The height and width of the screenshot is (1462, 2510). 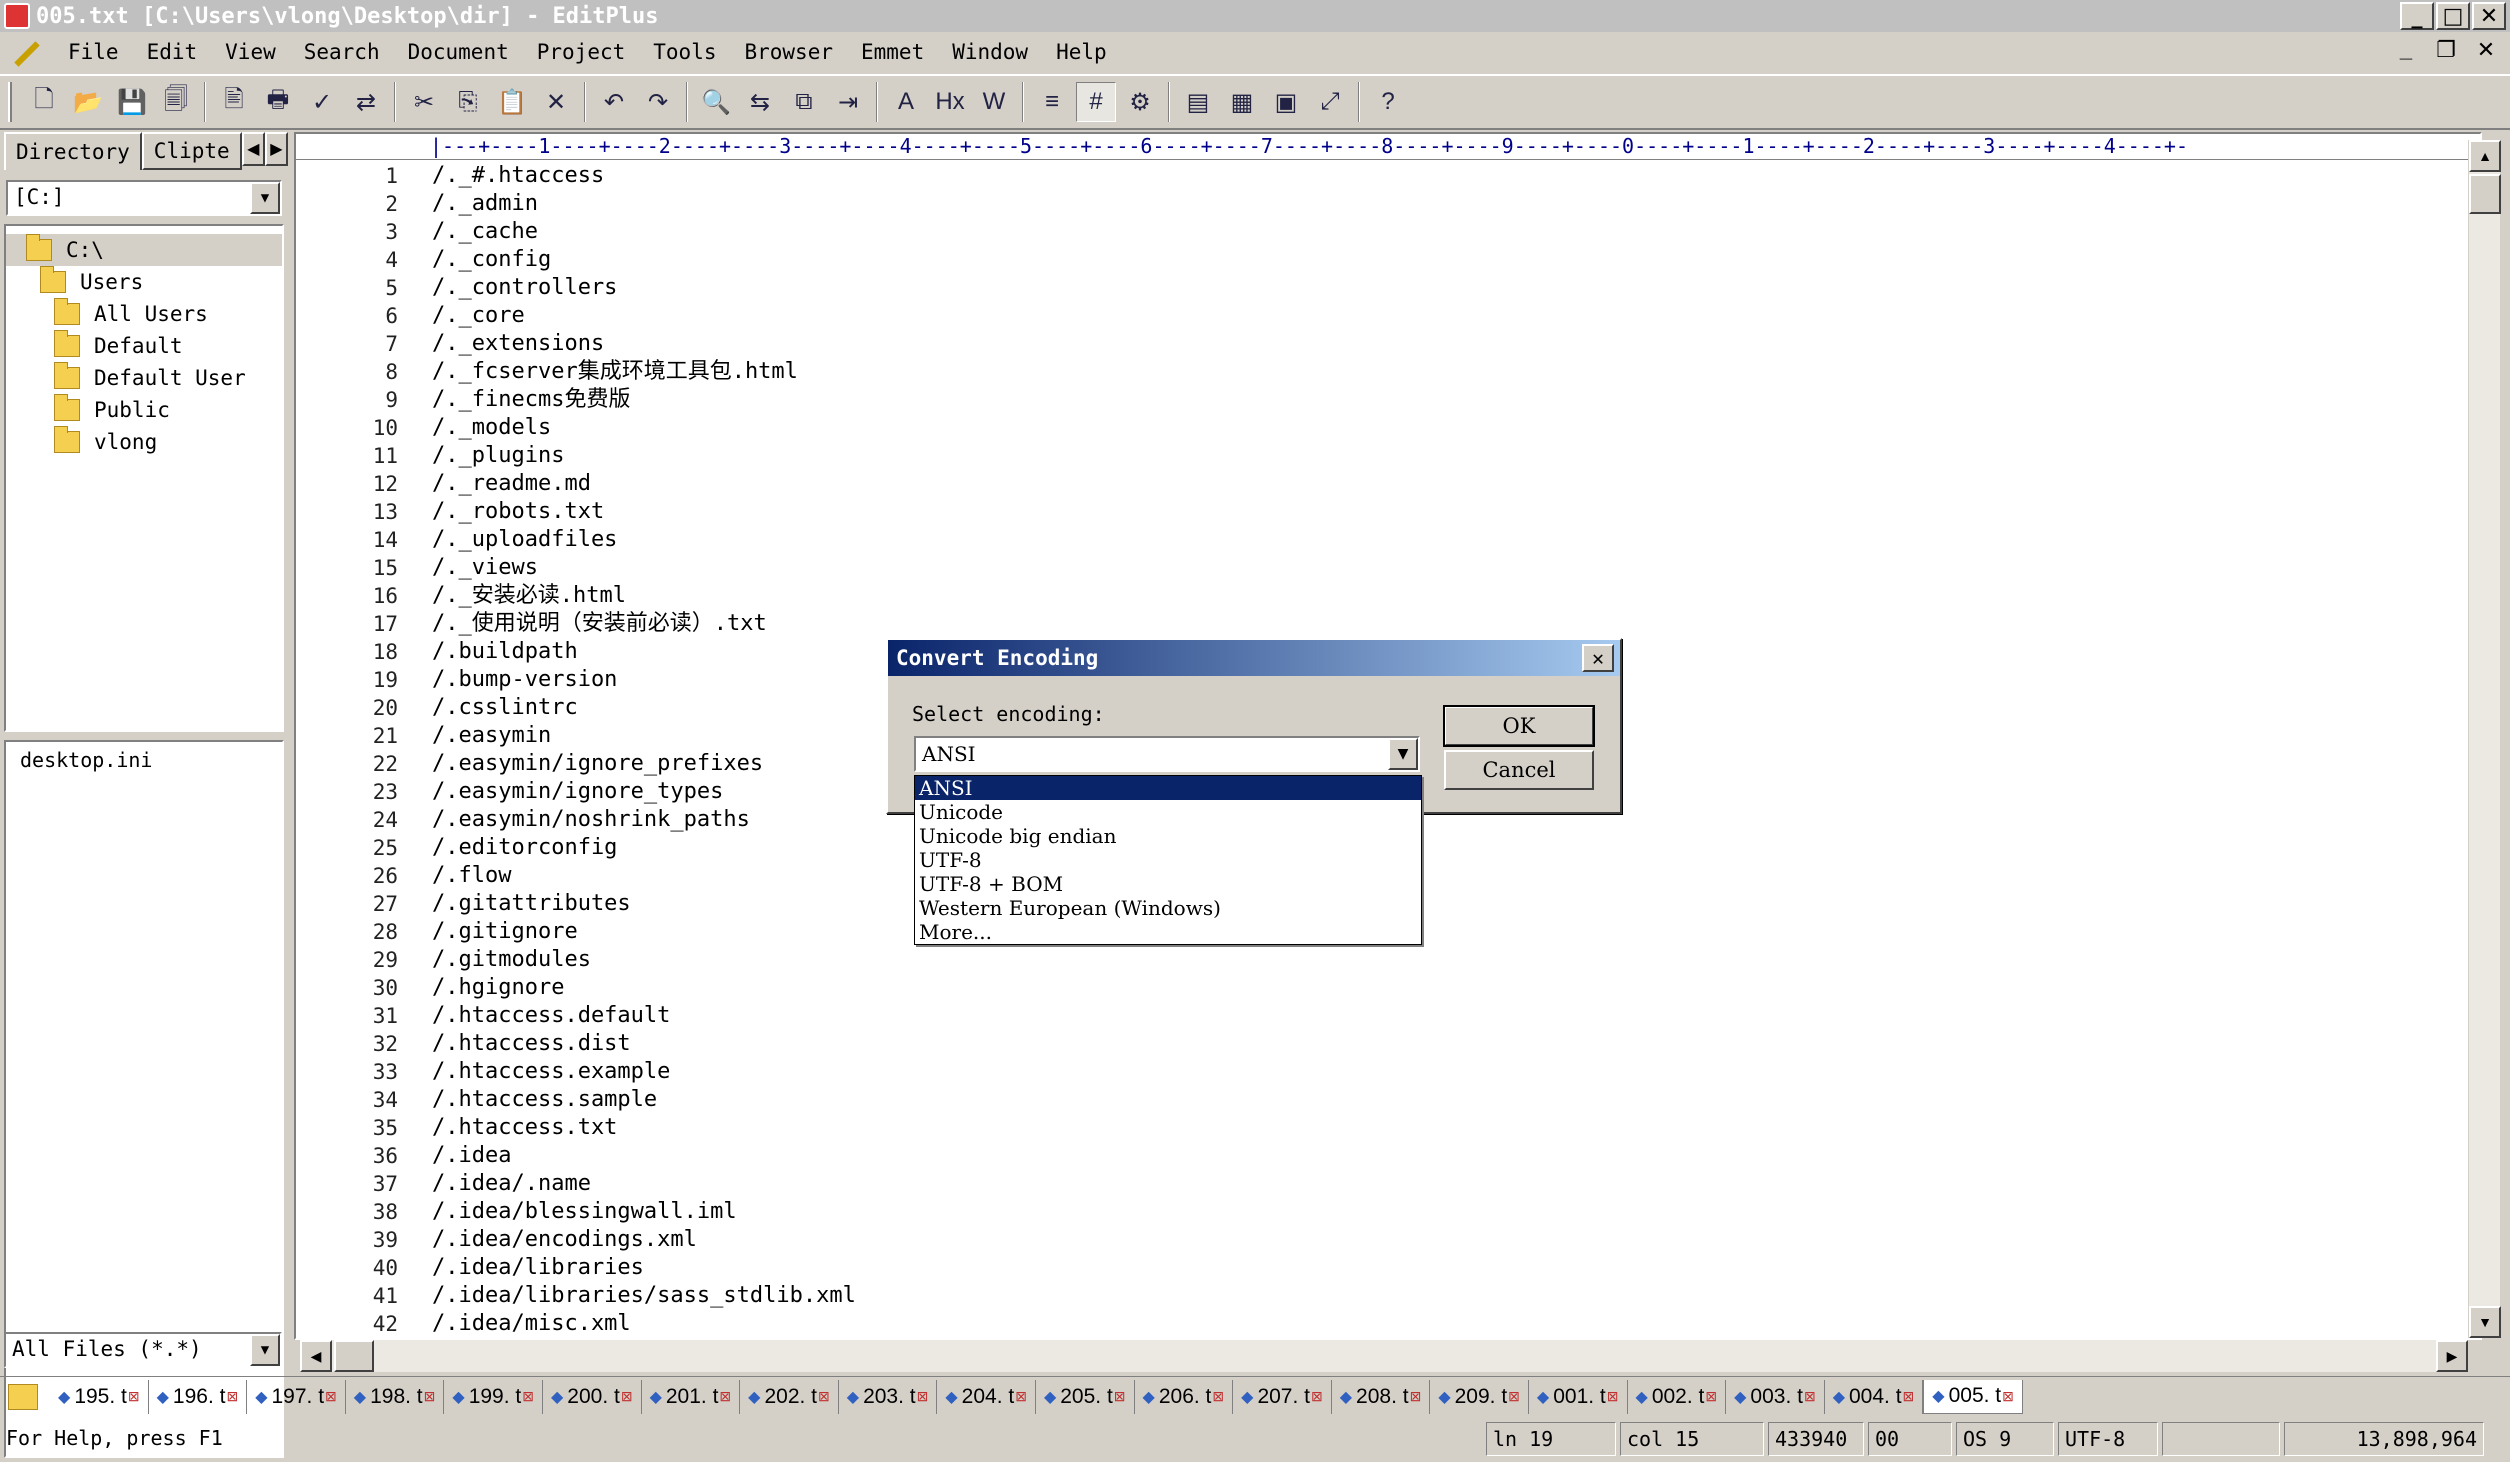 What do you see at coordinates (1168, 836) in the screenshot?
I see `encoding-option: Unicode big endian` at bounding box center [1168, 836].